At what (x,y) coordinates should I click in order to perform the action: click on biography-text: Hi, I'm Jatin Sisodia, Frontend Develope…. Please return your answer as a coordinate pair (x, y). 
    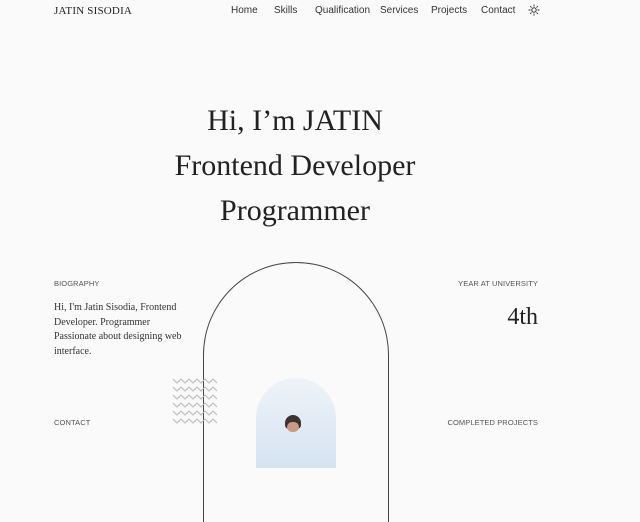
    Looking at the image, I should click on (118, 329).